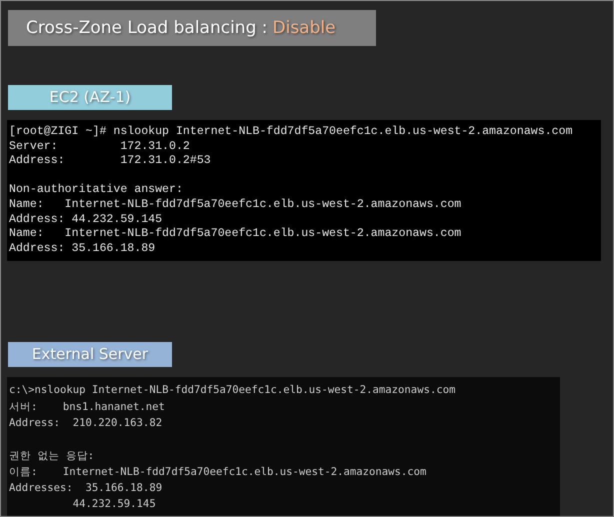 The height and width of the screenshot is (517, 614). Describe the element at coordinates (110, 161) in the screenshot. I see `terminal-line: Address: 172.31.0.2#53` at that location.